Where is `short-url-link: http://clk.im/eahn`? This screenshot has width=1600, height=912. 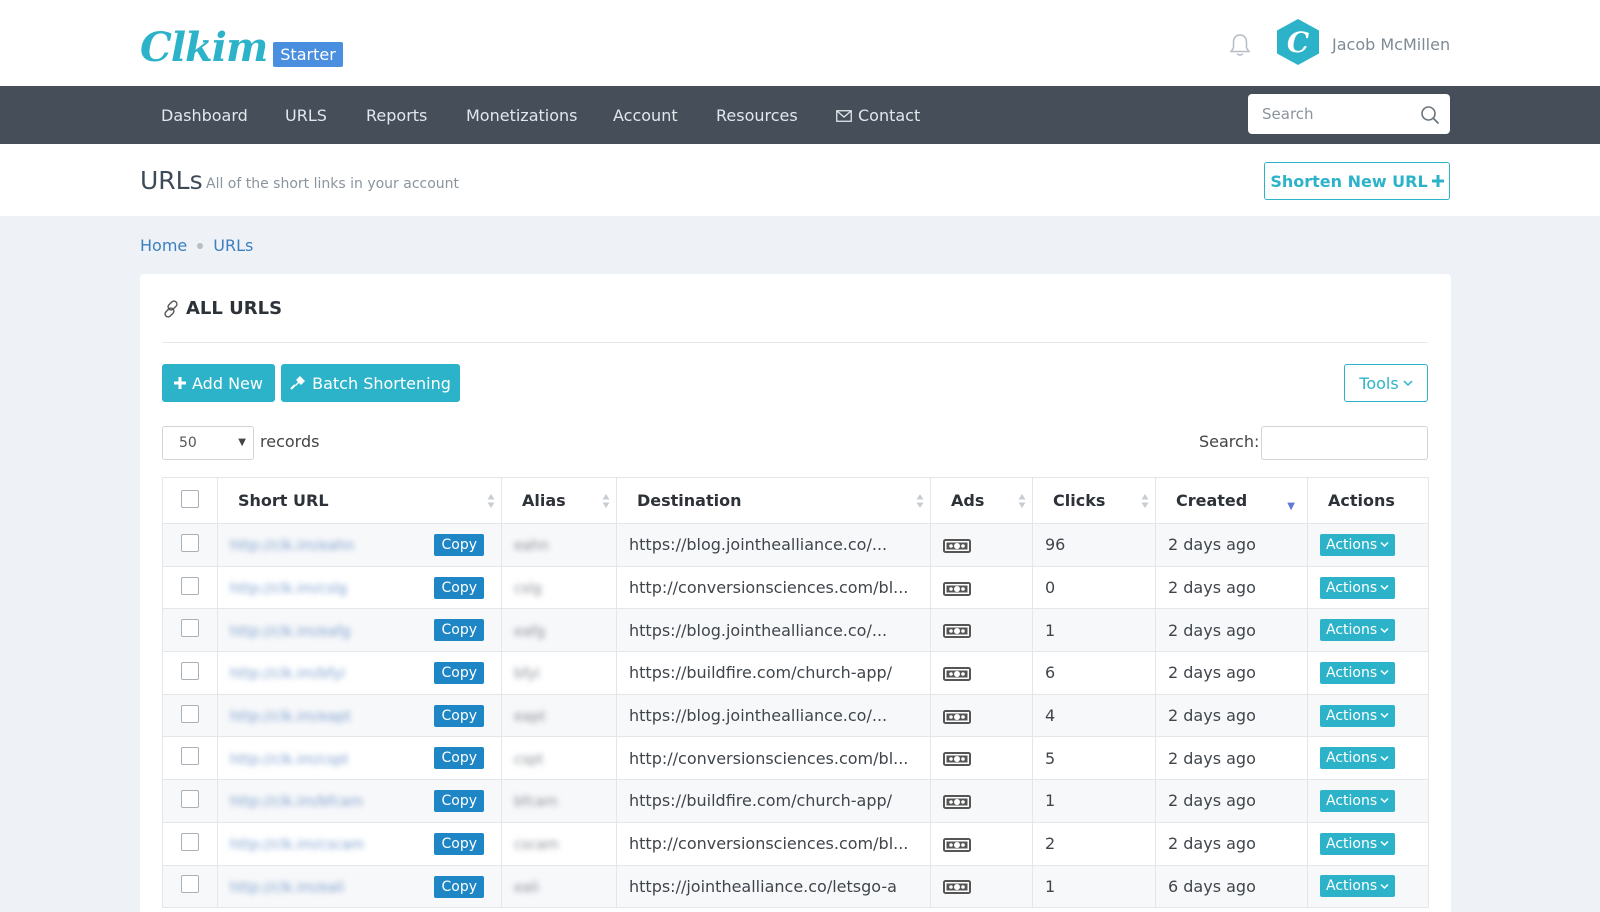
short-url-link: http://clk.im/eahn is located at coordinates (292, 546).